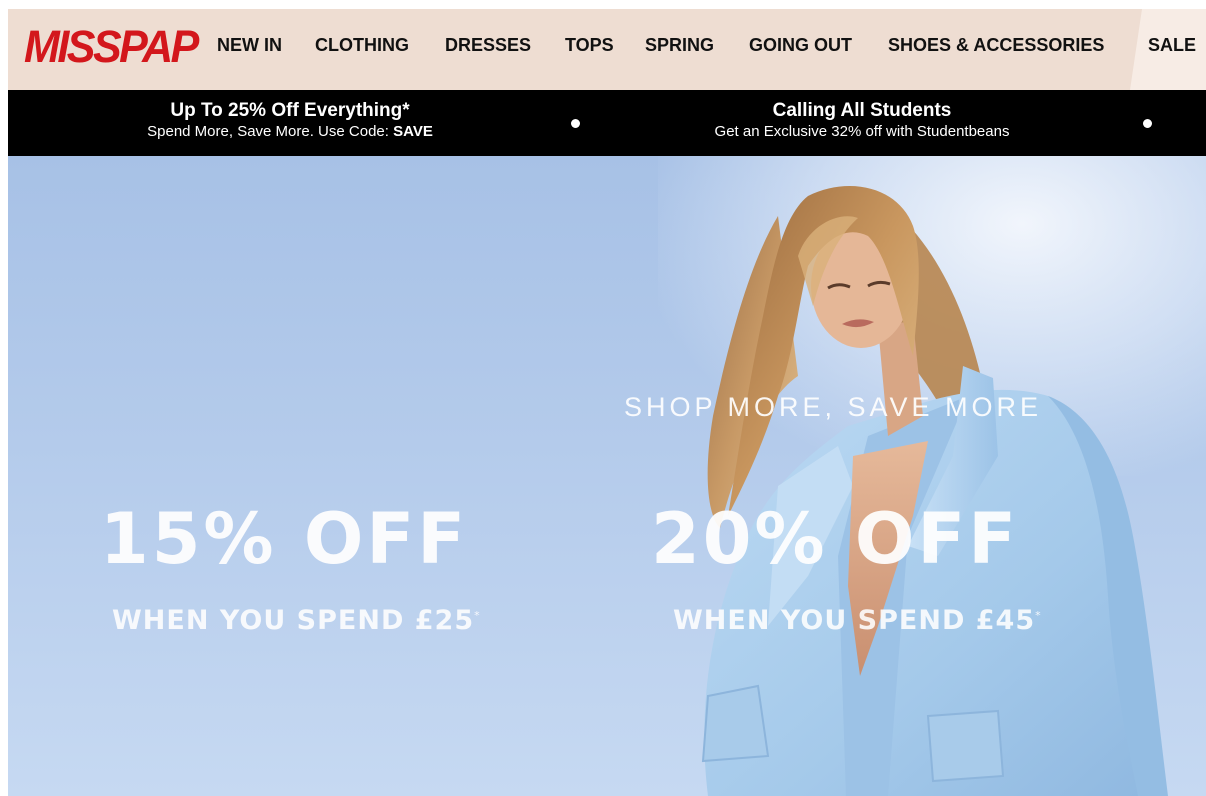 The height and width of the screenshot is (796, 1206). Describe the element at coordinates (249, 45) in the screenshot. I see `nav-new-in: NEW IN` at that location.